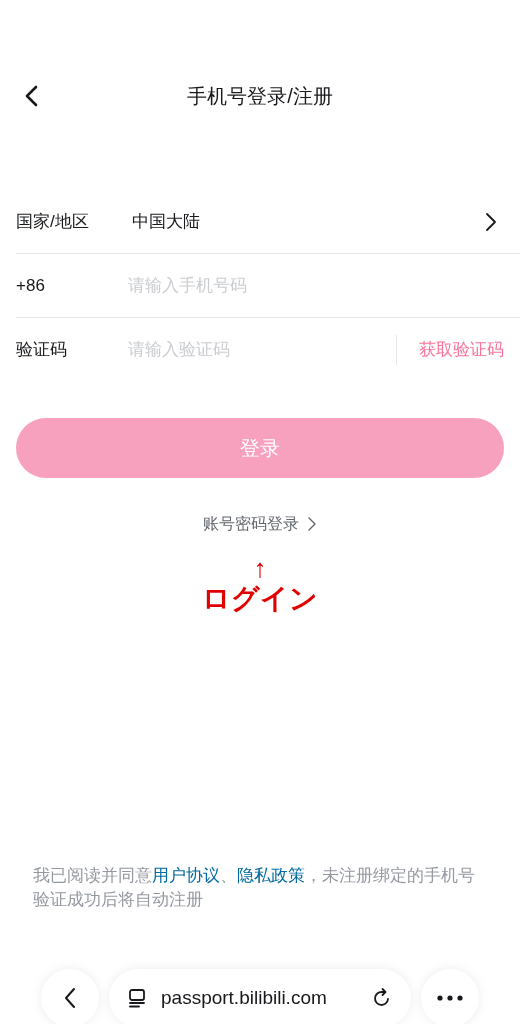 The height and width of the screenshot is (1024, 520). Describe the element at coordinates (260, 96) in the screenshot. I see `page-title: 手机号登录/注册` at that location.